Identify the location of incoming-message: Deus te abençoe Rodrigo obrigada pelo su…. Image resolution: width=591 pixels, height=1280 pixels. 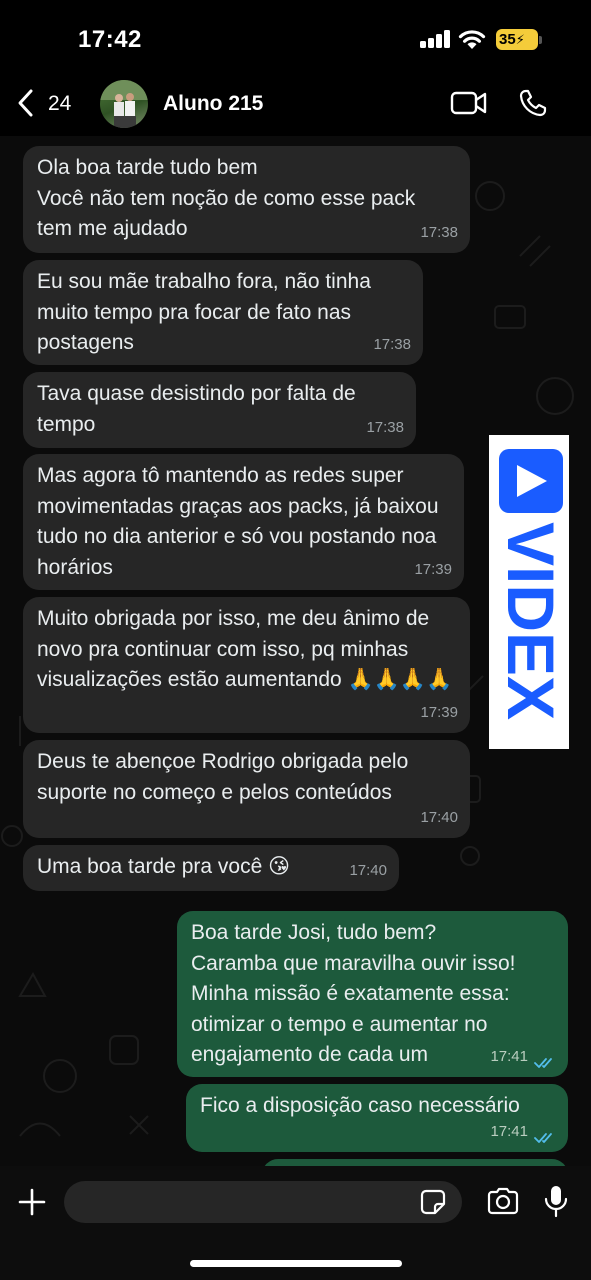
(246, 789).